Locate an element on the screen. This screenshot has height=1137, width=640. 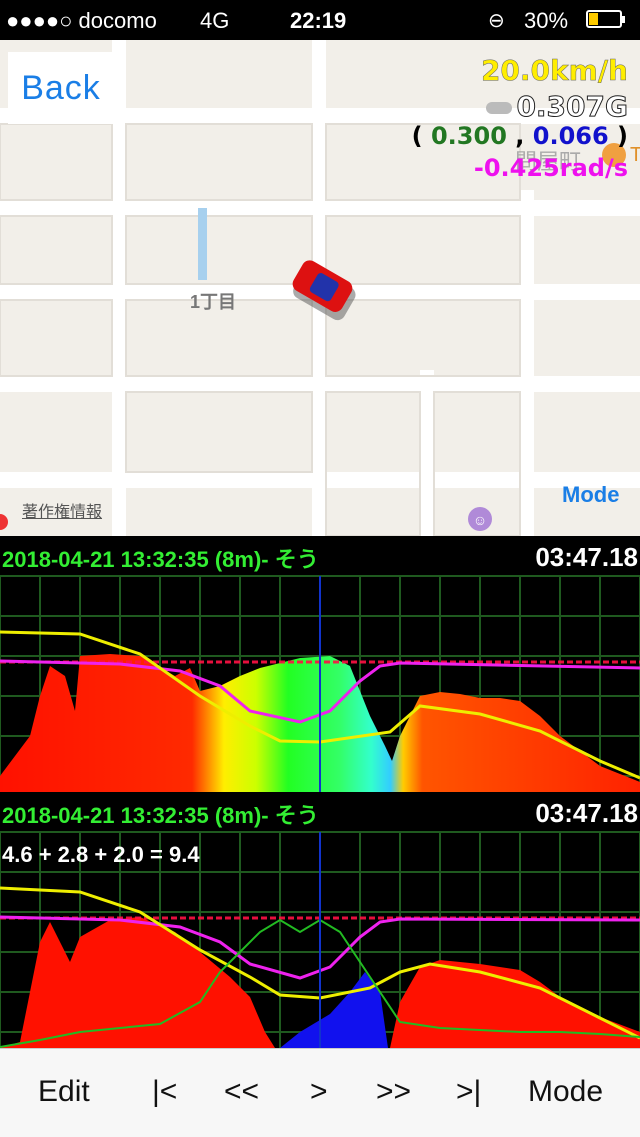
rotation-lock-icon: ⊖ is located at coordinates (496, 21).